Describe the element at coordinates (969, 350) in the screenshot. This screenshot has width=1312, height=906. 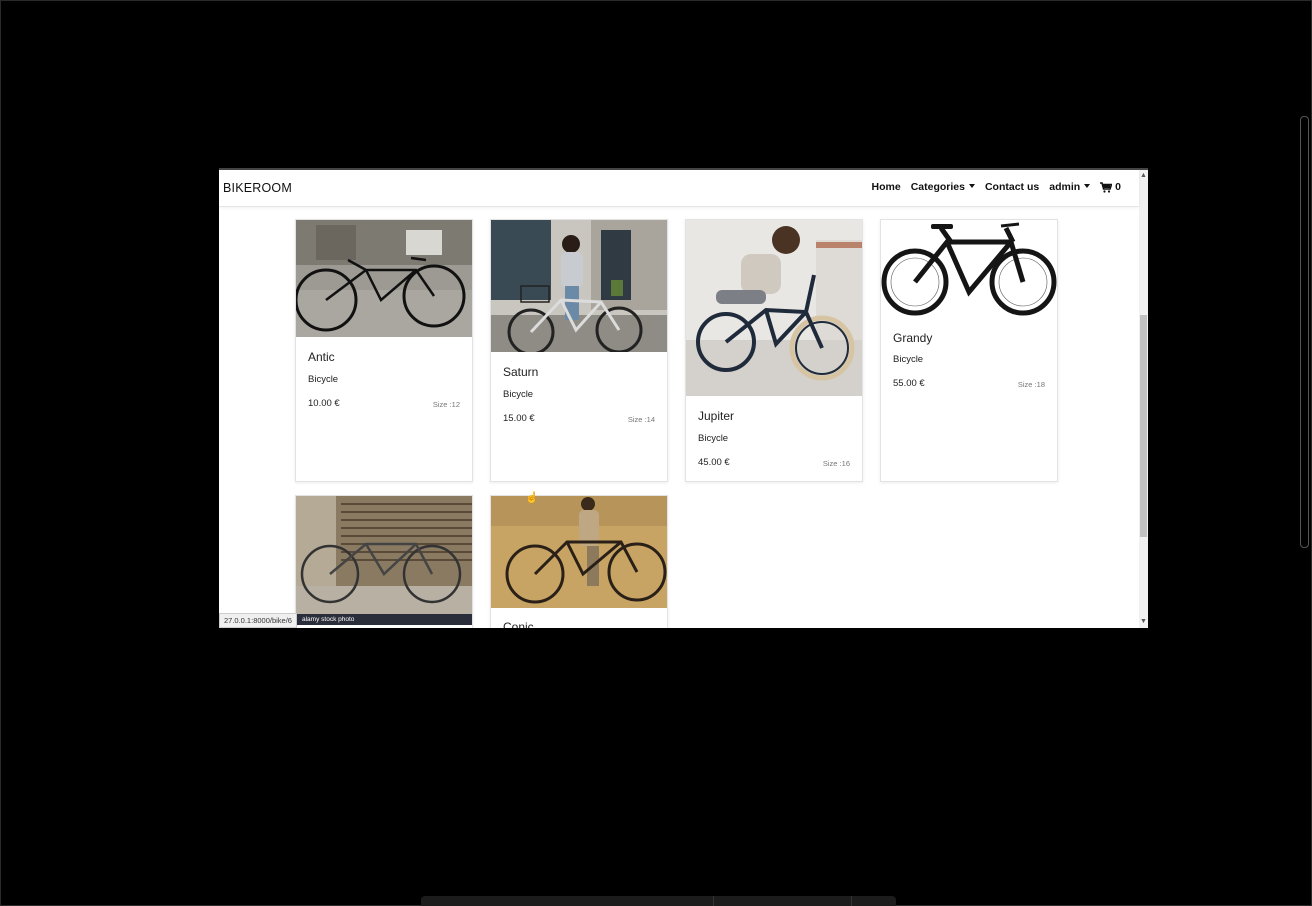
I see `product-card-grandy: Grandy Bicycle 55.00 € Size :18` at that location.